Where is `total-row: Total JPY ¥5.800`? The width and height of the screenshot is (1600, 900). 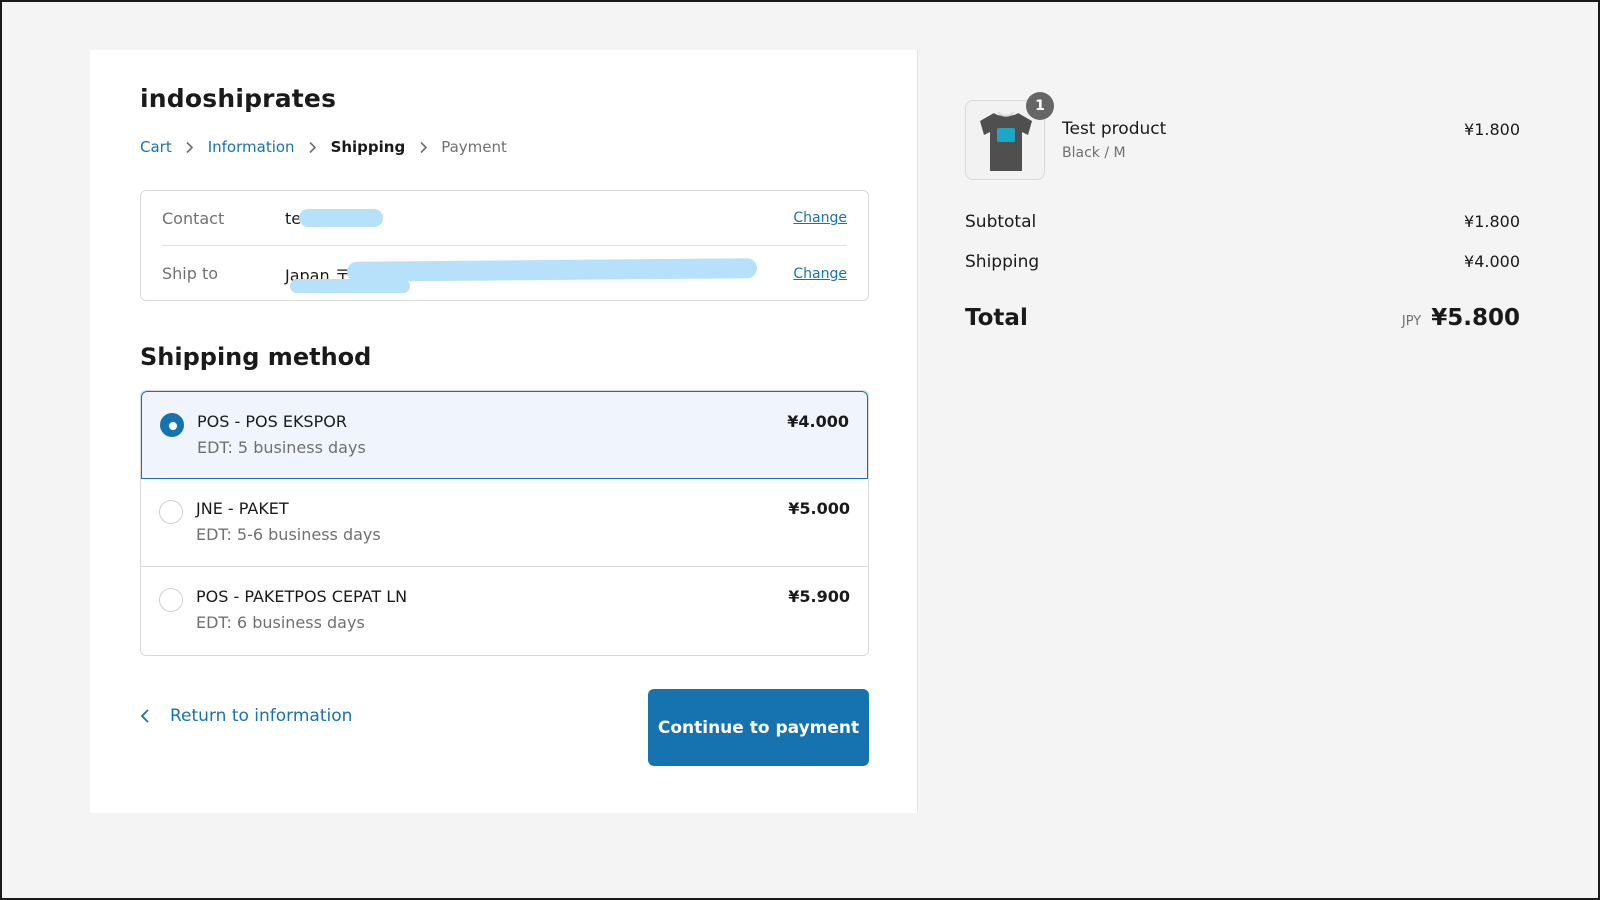
total-row: Total JPY ¥5.800 is located at coordinates (1242, 318).